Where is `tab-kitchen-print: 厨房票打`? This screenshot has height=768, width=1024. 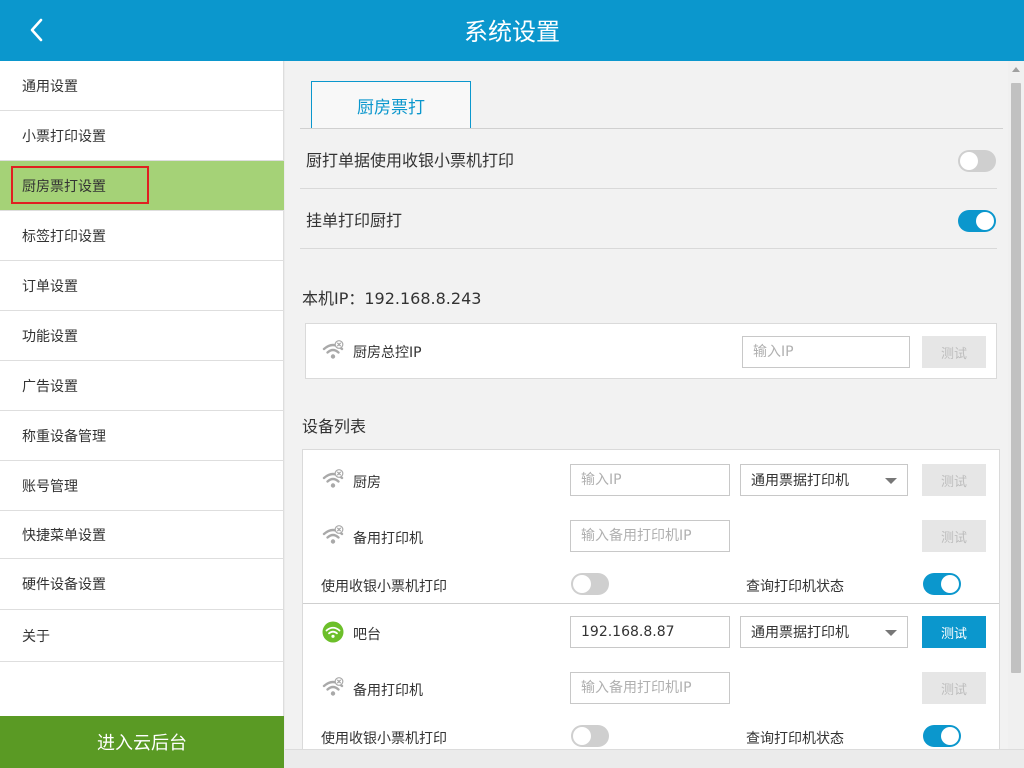 tab-kitchen-print: 厨房票打 is located at coordinates (391, 105).